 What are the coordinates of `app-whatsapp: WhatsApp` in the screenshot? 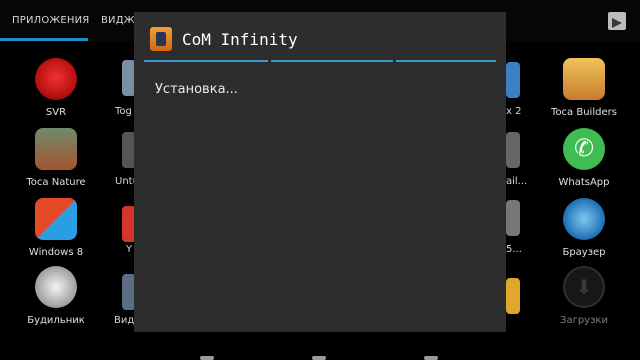 It's located at (584, 158).